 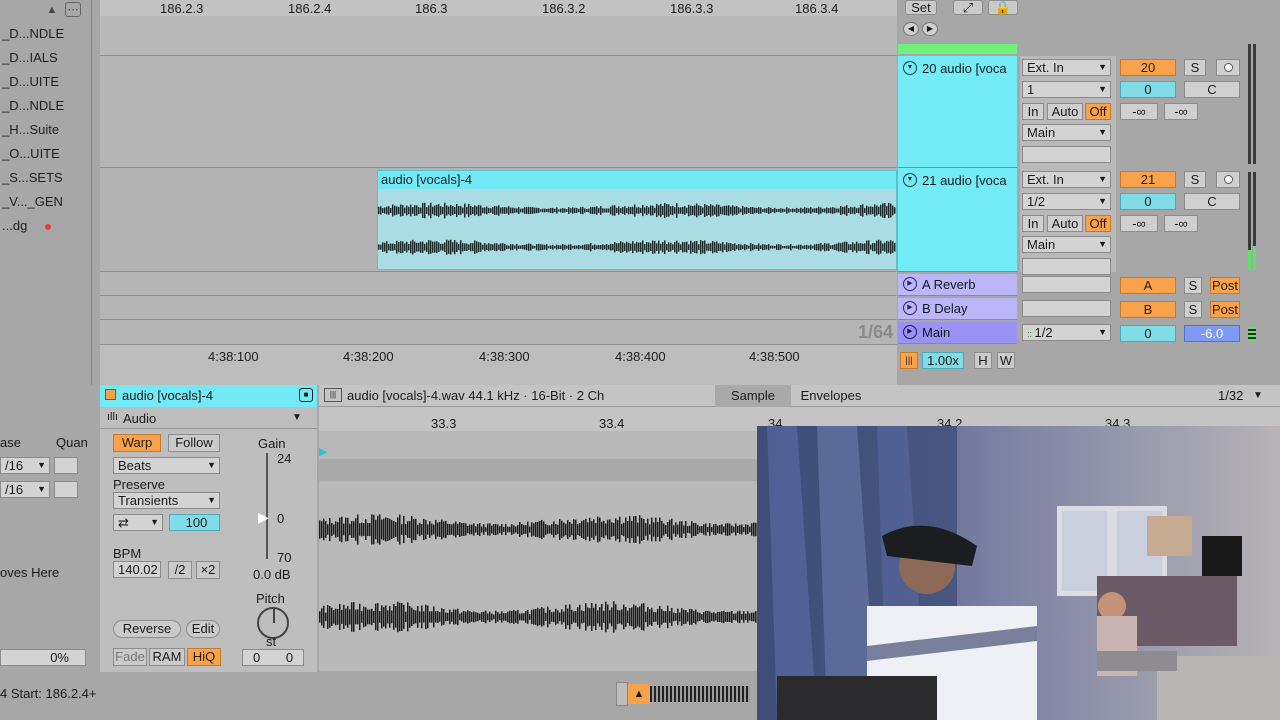 I want to click on percent-field: 0%, so click(x=43, y=657).